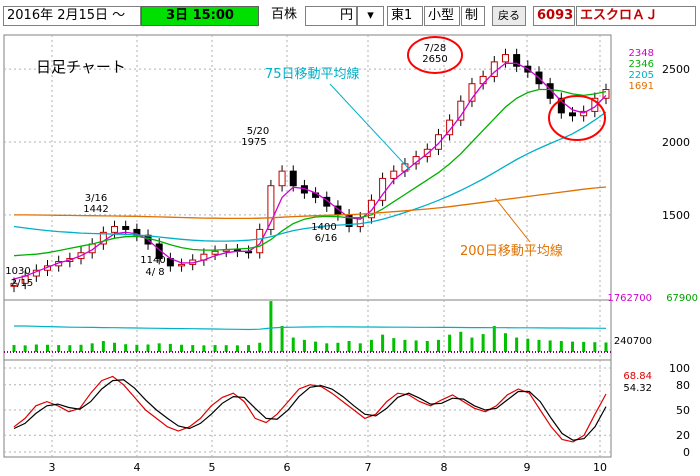  Describe the element at coordinates (200, 16) in the screenshot. I see `period-time-display: 3日 15:00` at that location.